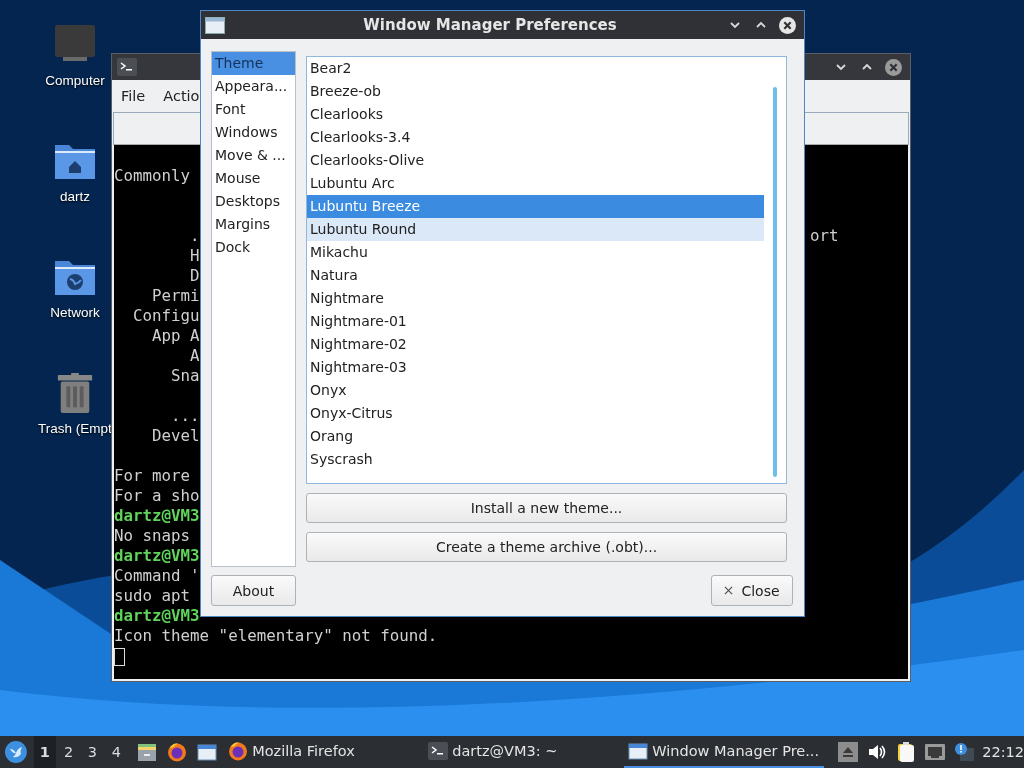 This screenshot has width=1024, height=768. What do you see at coordinates (824, 236) in the screenshot?
I see `terminal-text: ort` at bounding box center [824, 236].